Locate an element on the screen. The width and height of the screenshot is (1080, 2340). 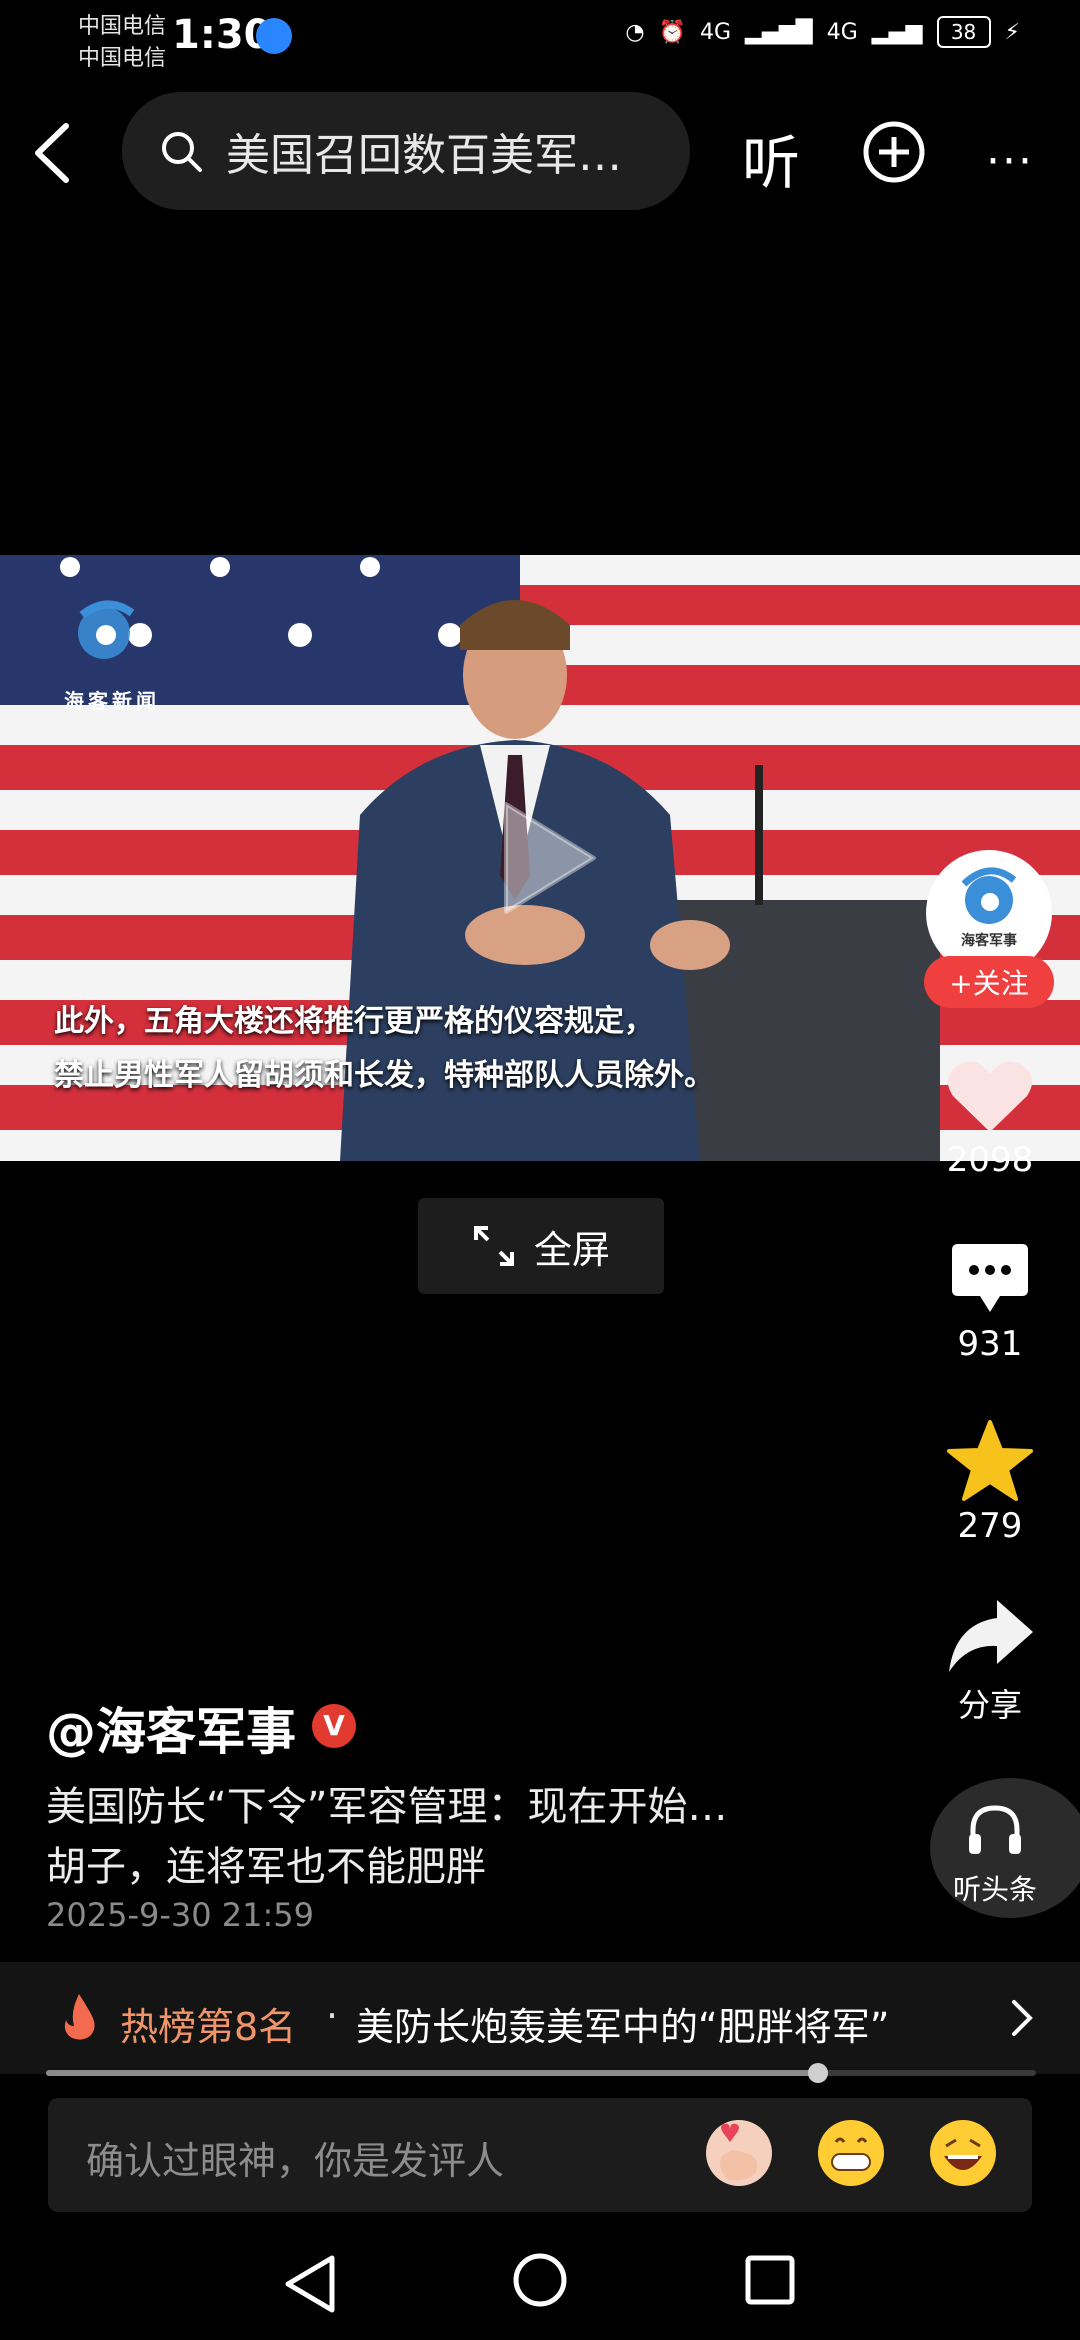
speed-icon: ◔ is located at coordinates (635, 32).